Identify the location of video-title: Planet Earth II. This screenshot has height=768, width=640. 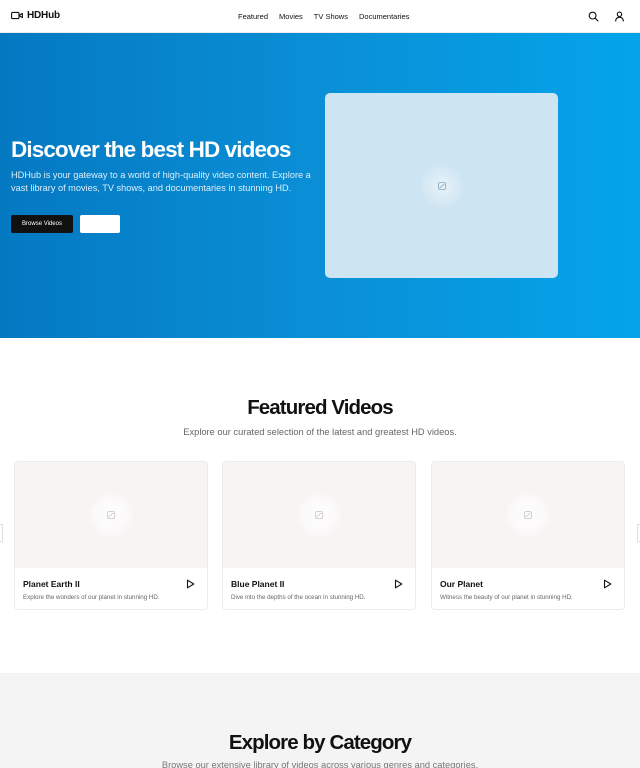
(51, 584).